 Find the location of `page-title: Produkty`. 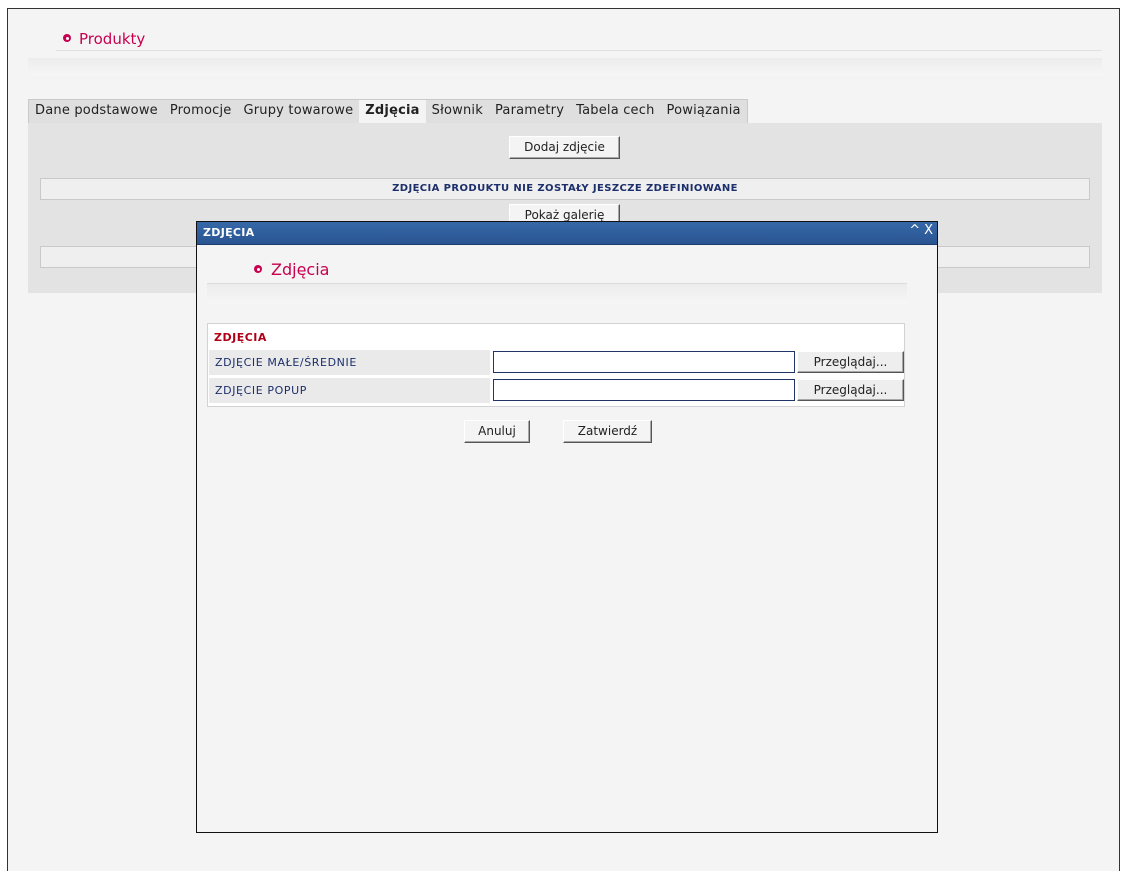

page-title: Produkty is located at coordinates (104, 39).